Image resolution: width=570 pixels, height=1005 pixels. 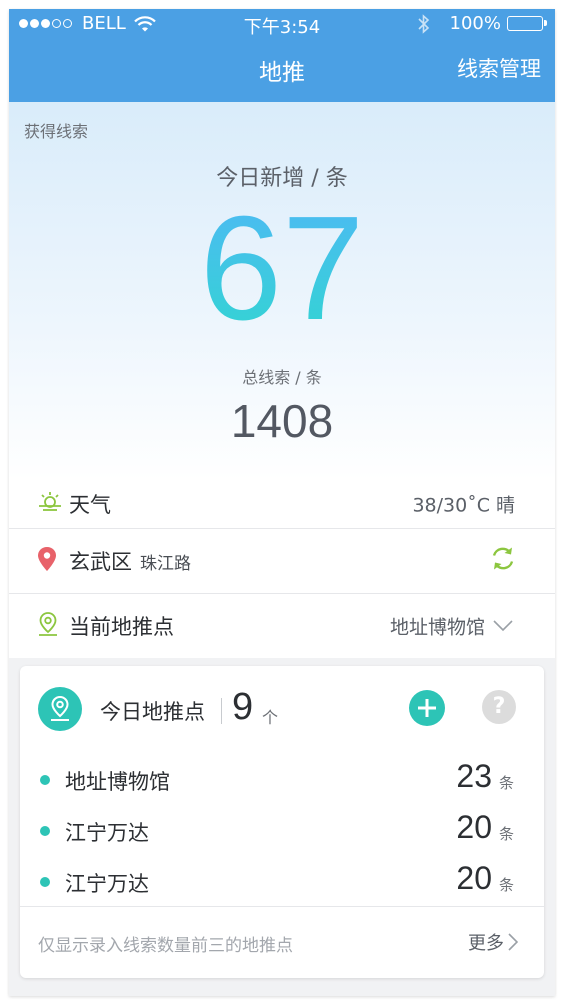 What do you see at coordinates (499, 707) in the screenshot?
I see `help-icon: ?` at bounding box center [499, 707].